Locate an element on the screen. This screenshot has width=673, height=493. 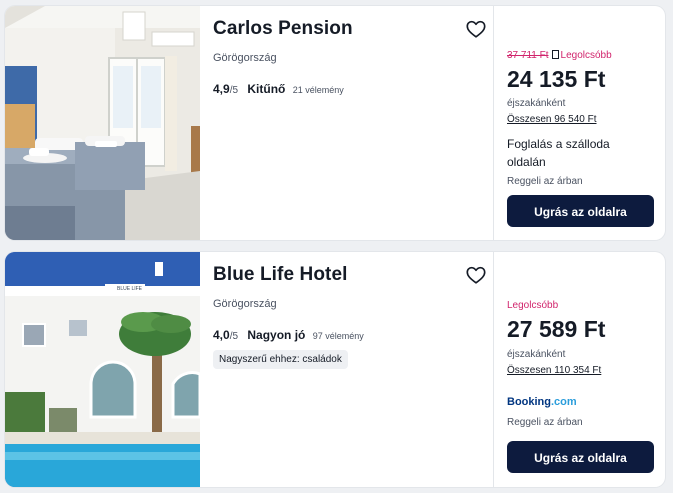
rating-word: Kitűnő is located at coordinates (266, 89).